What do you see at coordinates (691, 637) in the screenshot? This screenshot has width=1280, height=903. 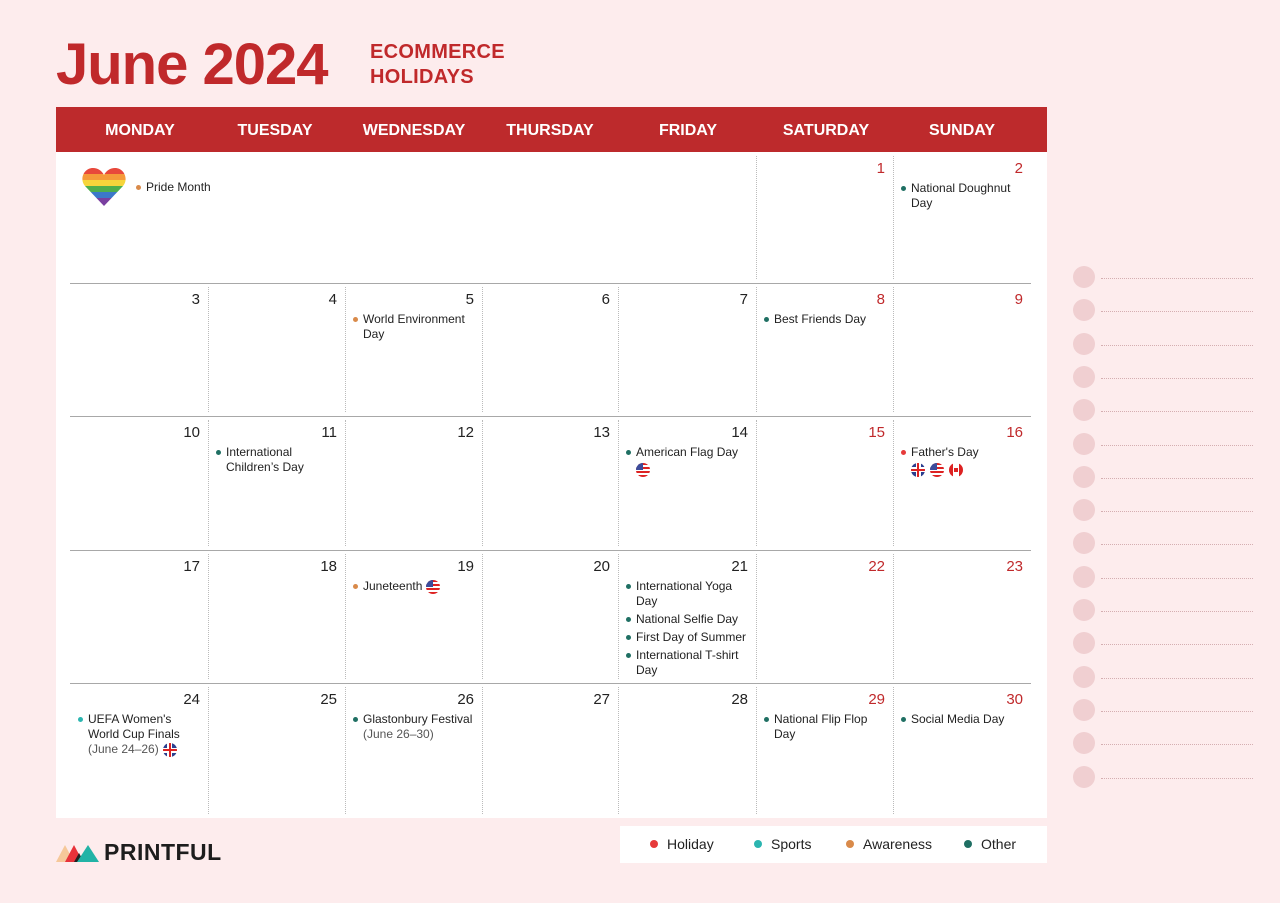 I see `event-label: First Day of Summer` at bounding box center [691, 637].